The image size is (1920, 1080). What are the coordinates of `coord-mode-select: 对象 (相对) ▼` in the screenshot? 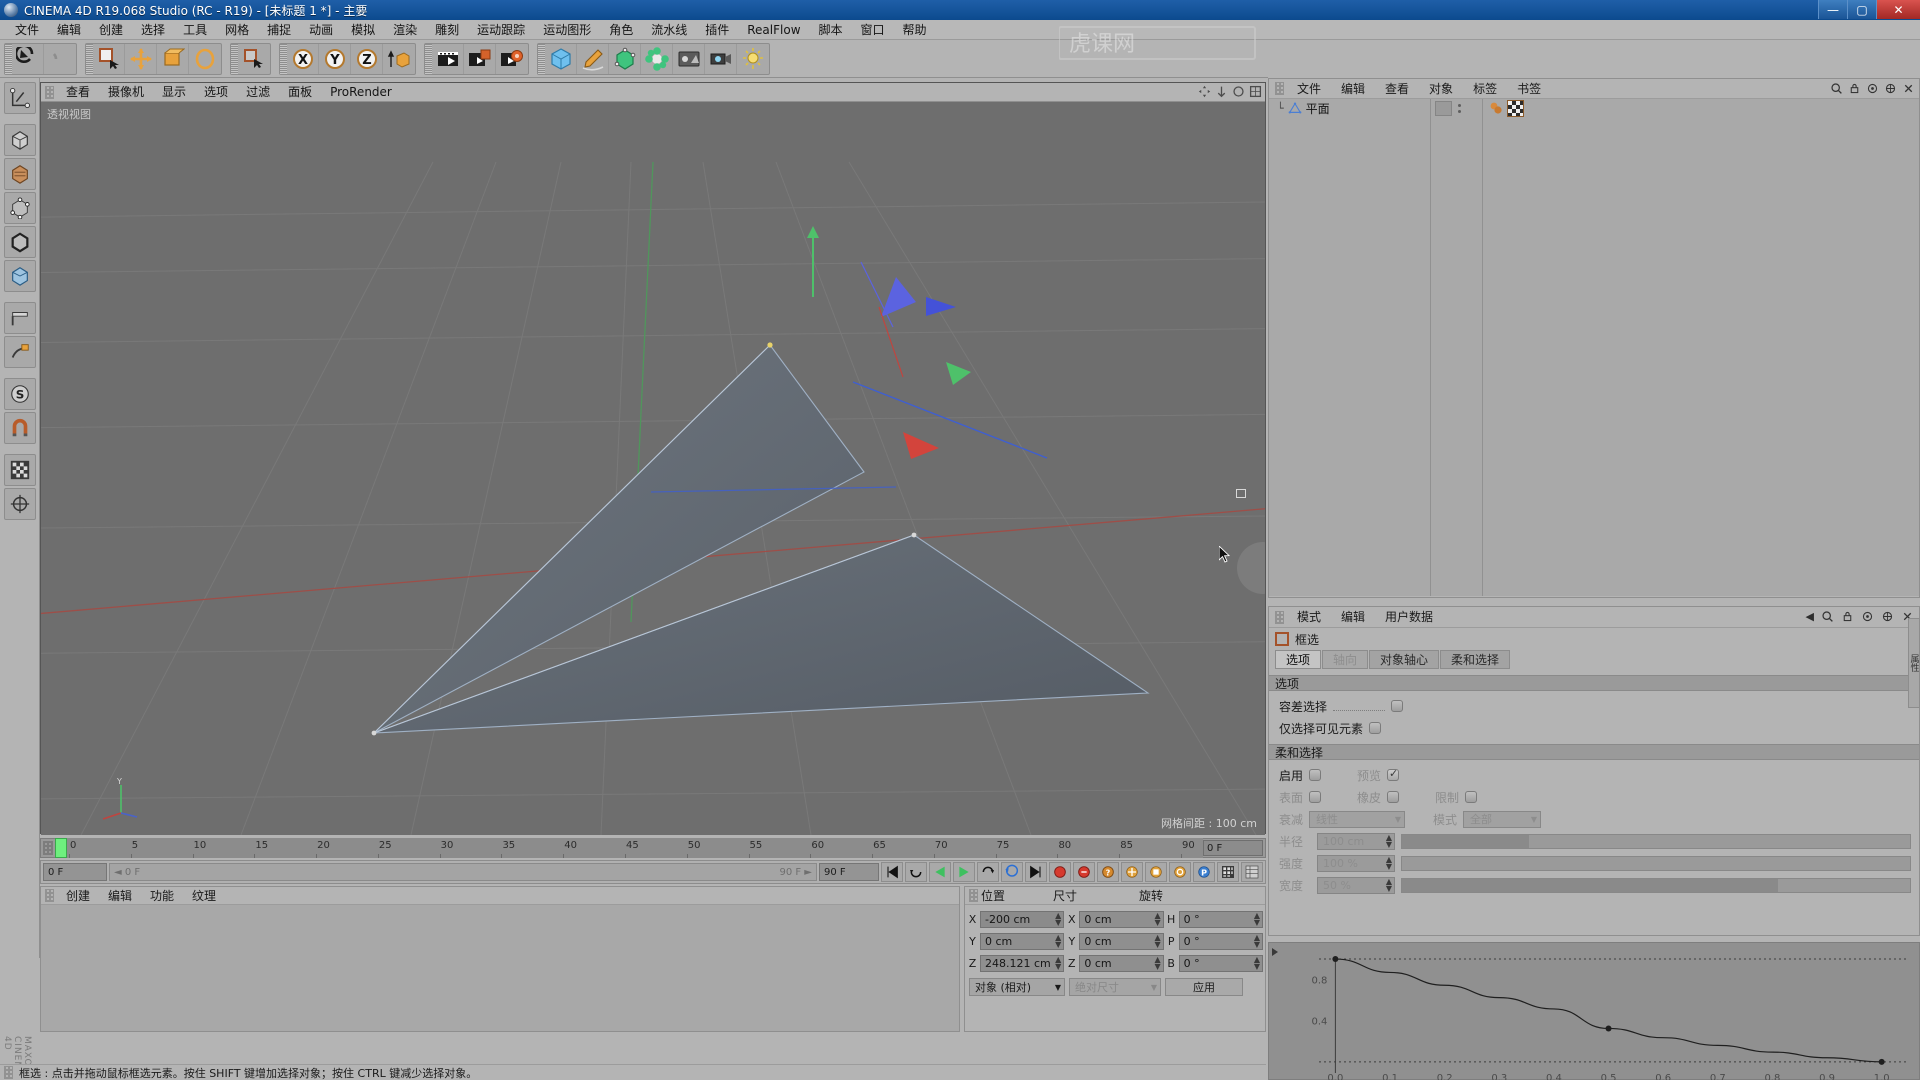 It's located at (1017, 987).